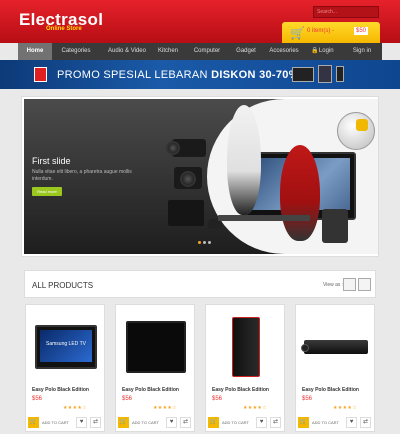 The height and width of the screenshot is (434, 400). I want to click on shopping-bag-icon, so click(40, 74).